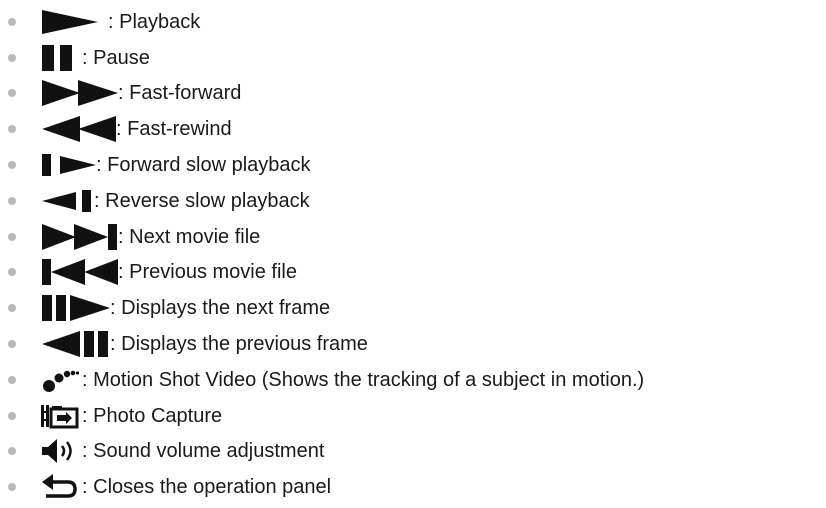  I want to click on item-description: : Next movie file, so click(189, 236).